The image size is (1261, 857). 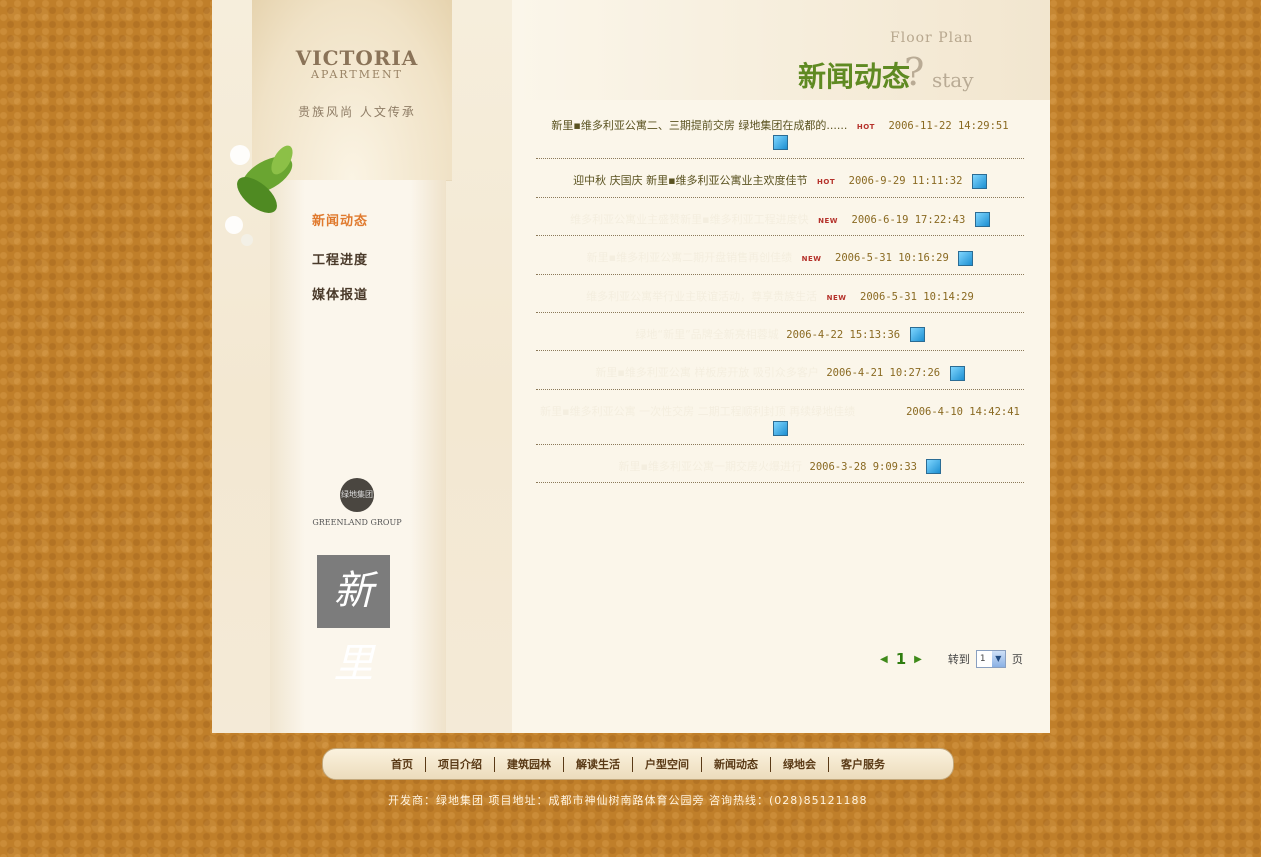 What do you see at coordinates (701, 296) in the screenshot?
I see `news-link: 维多利亚公寓举行业主联谊活动，尊享贵族生活` at bounding box center [701, 296].